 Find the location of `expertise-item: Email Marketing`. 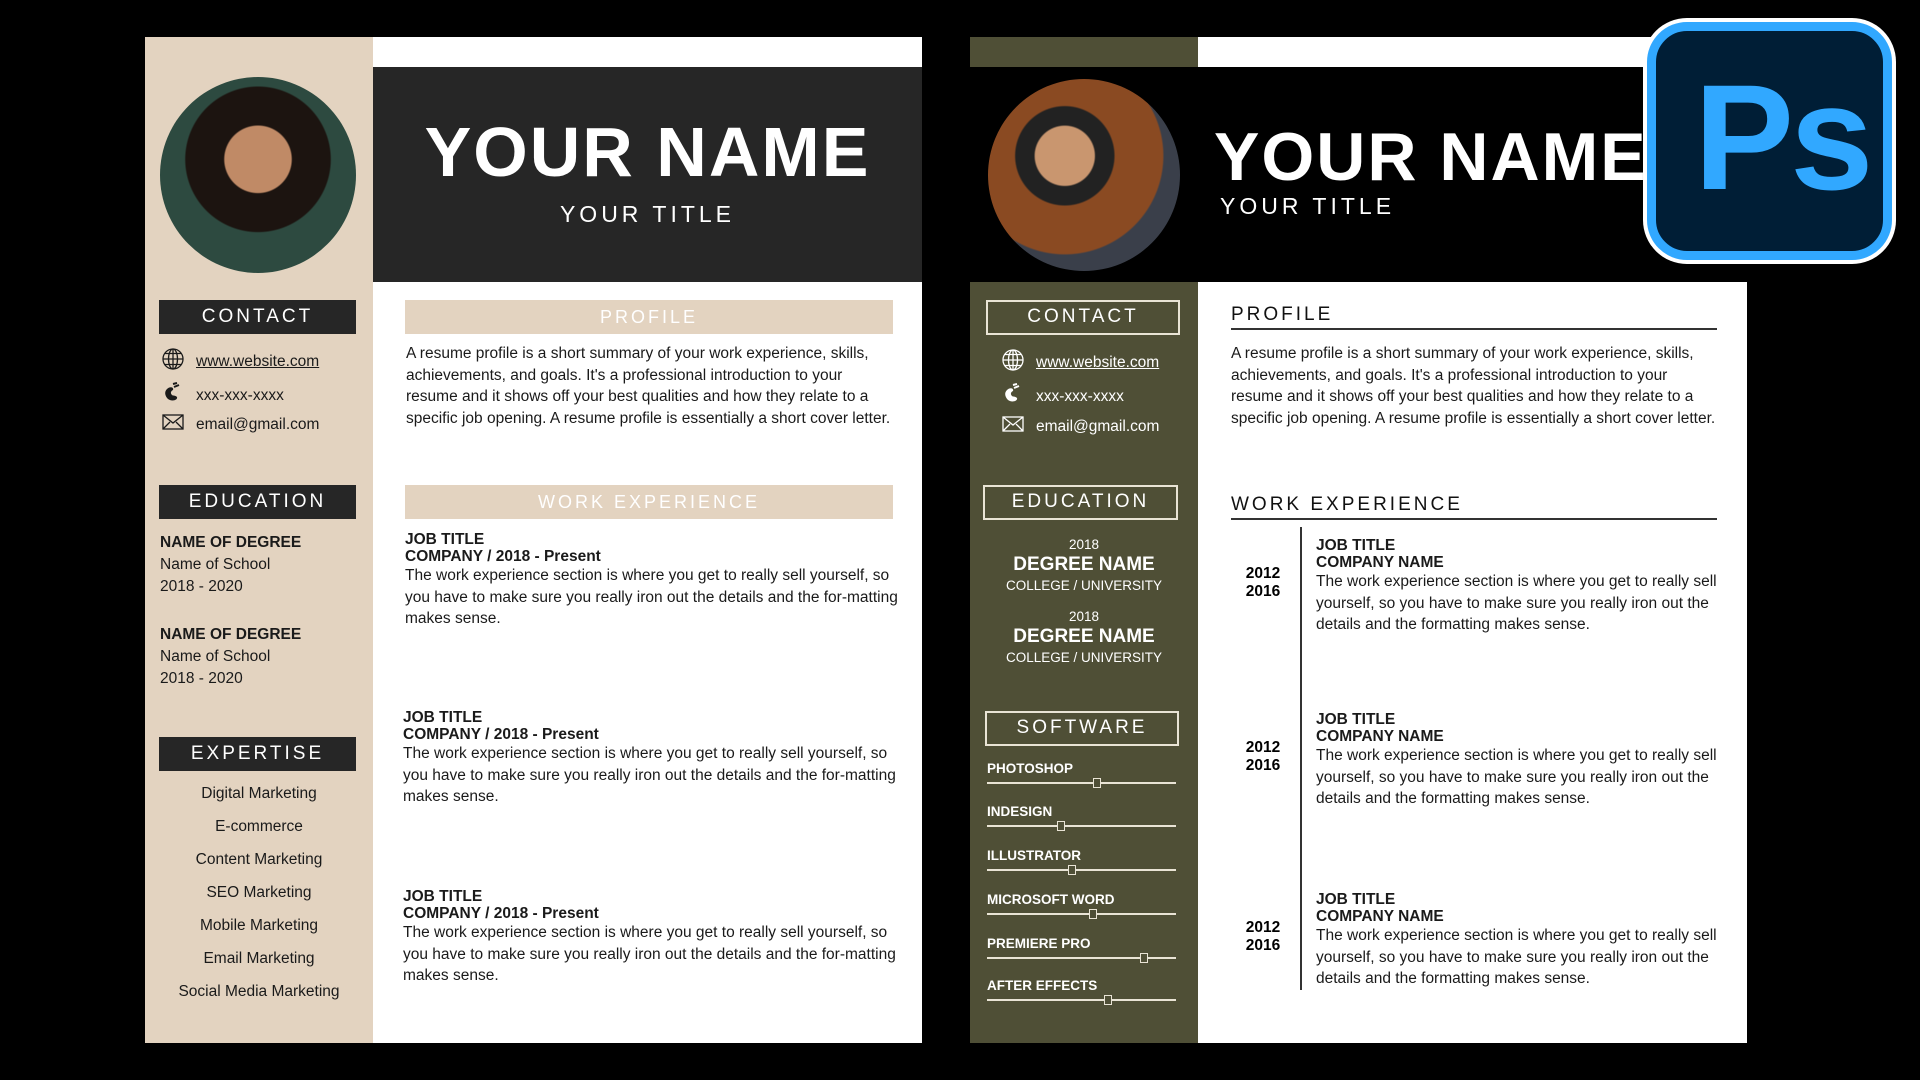

expertise-item: Email Marketing is located at coordinates (259, 958).